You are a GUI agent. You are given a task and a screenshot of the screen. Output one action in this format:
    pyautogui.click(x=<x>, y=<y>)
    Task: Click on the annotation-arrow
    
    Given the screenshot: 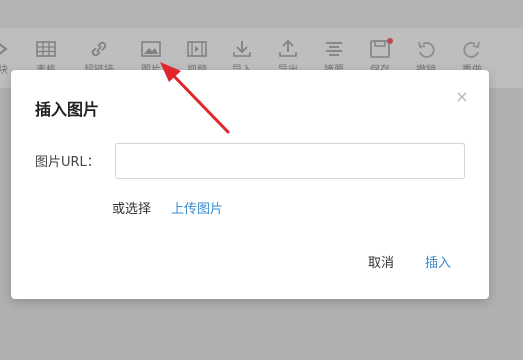 What is the action you would take?
    pyautogui.click(x=195, y=98)
    